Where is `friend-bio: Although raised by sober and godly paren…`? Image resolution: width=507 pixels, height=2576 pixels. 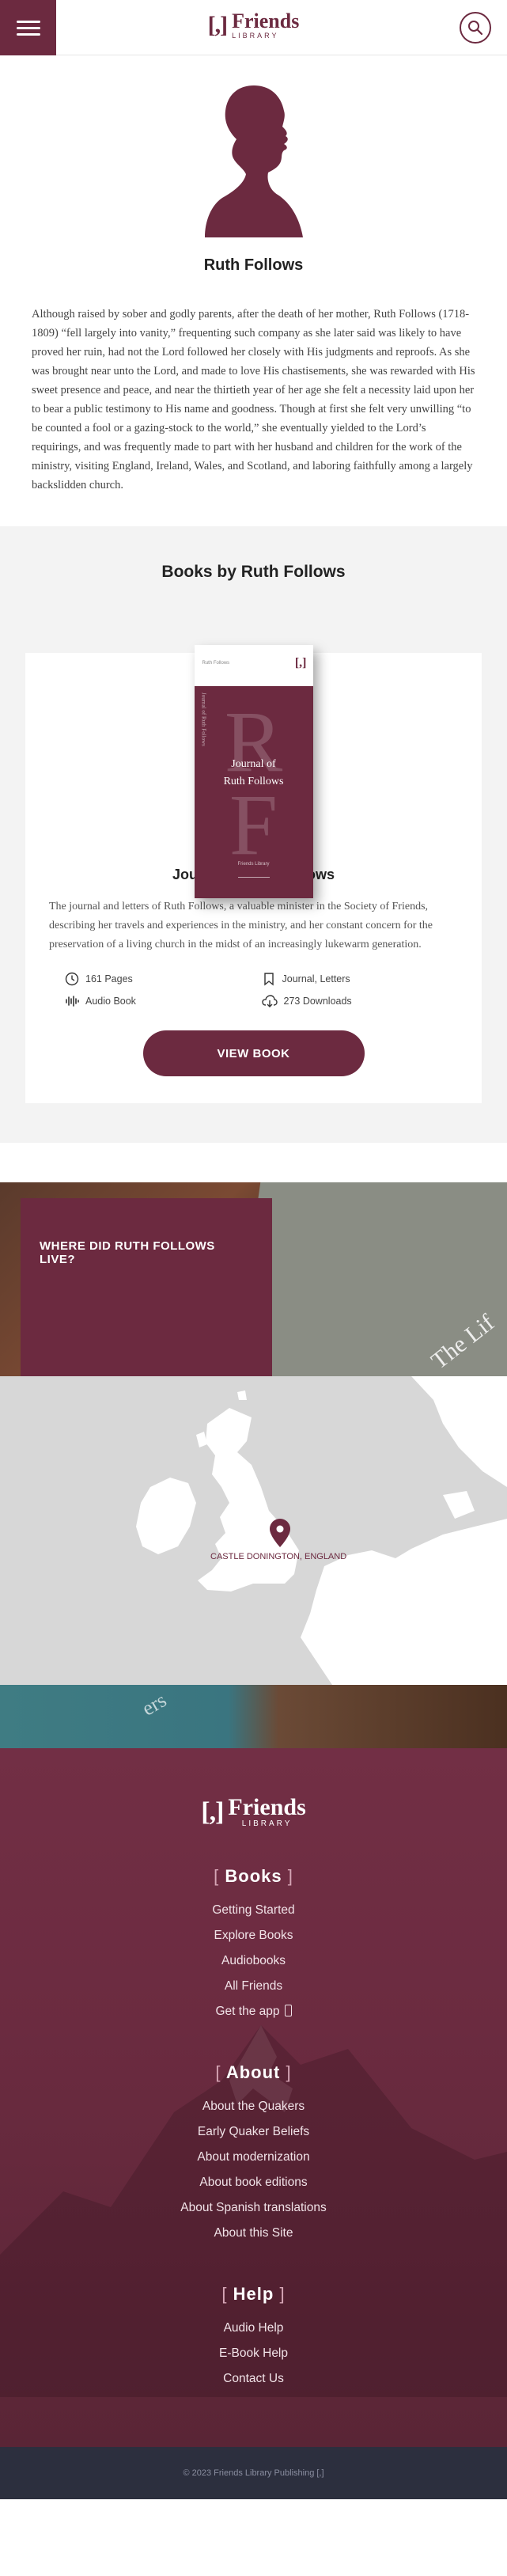 friend-bio: Although raised by sober and godly paren… is located at coordinates (253, 399).